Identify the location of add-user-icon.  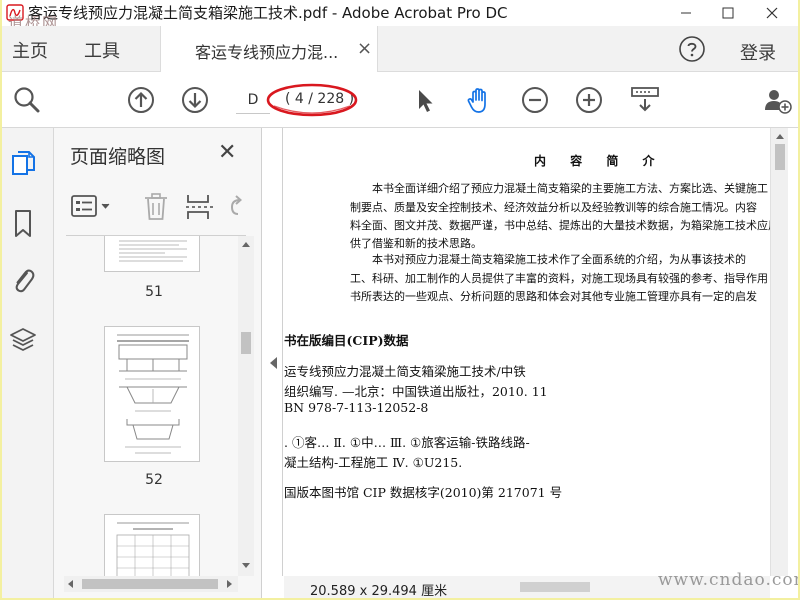
(777, 100).